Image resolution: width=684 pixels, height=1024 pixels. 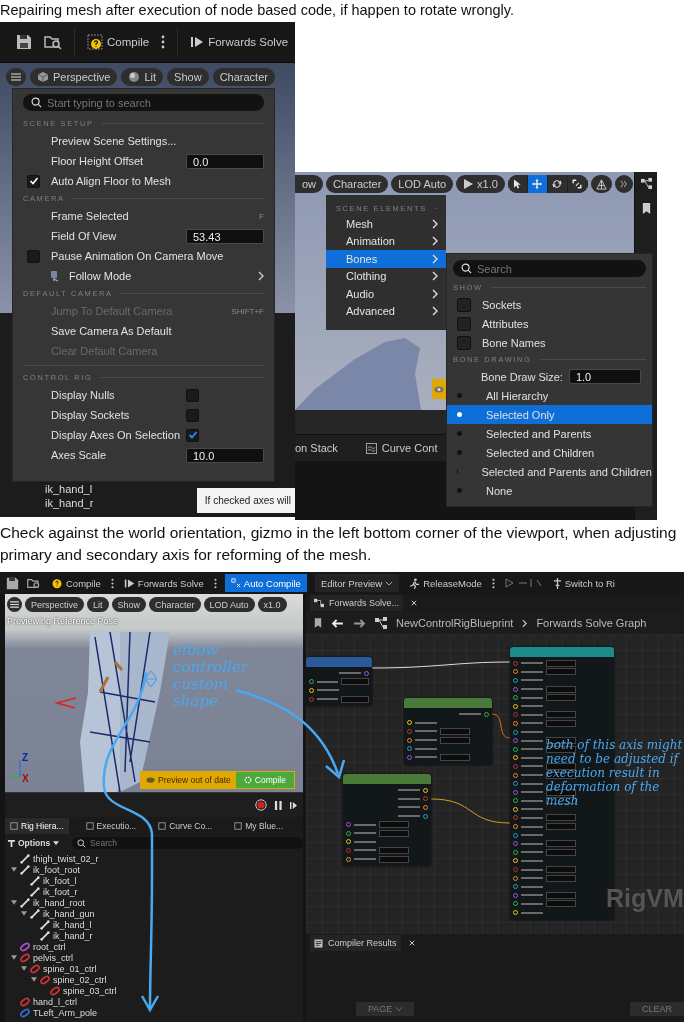 What do you see at coordinates (90, 990) in the screenshot?
I see `tree-item: spine_03_ctrl` at bounding box center [90, 990].